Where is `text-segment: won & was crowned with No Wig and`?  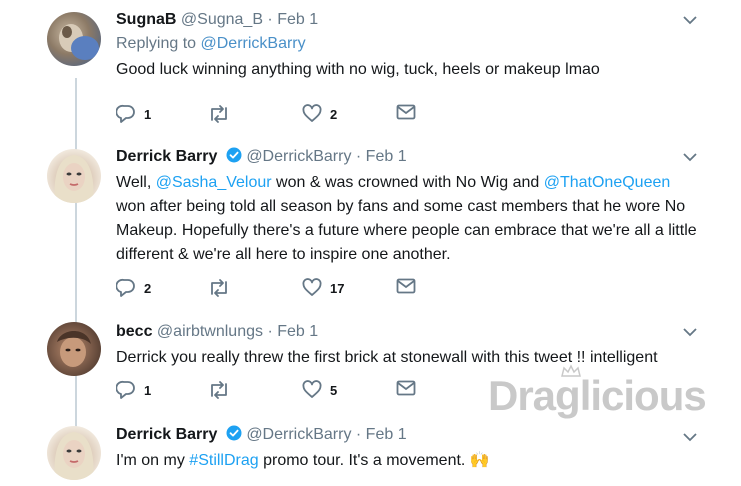
text-segment: won & was crowned with No Wig and is located at coordinates (407, 182).